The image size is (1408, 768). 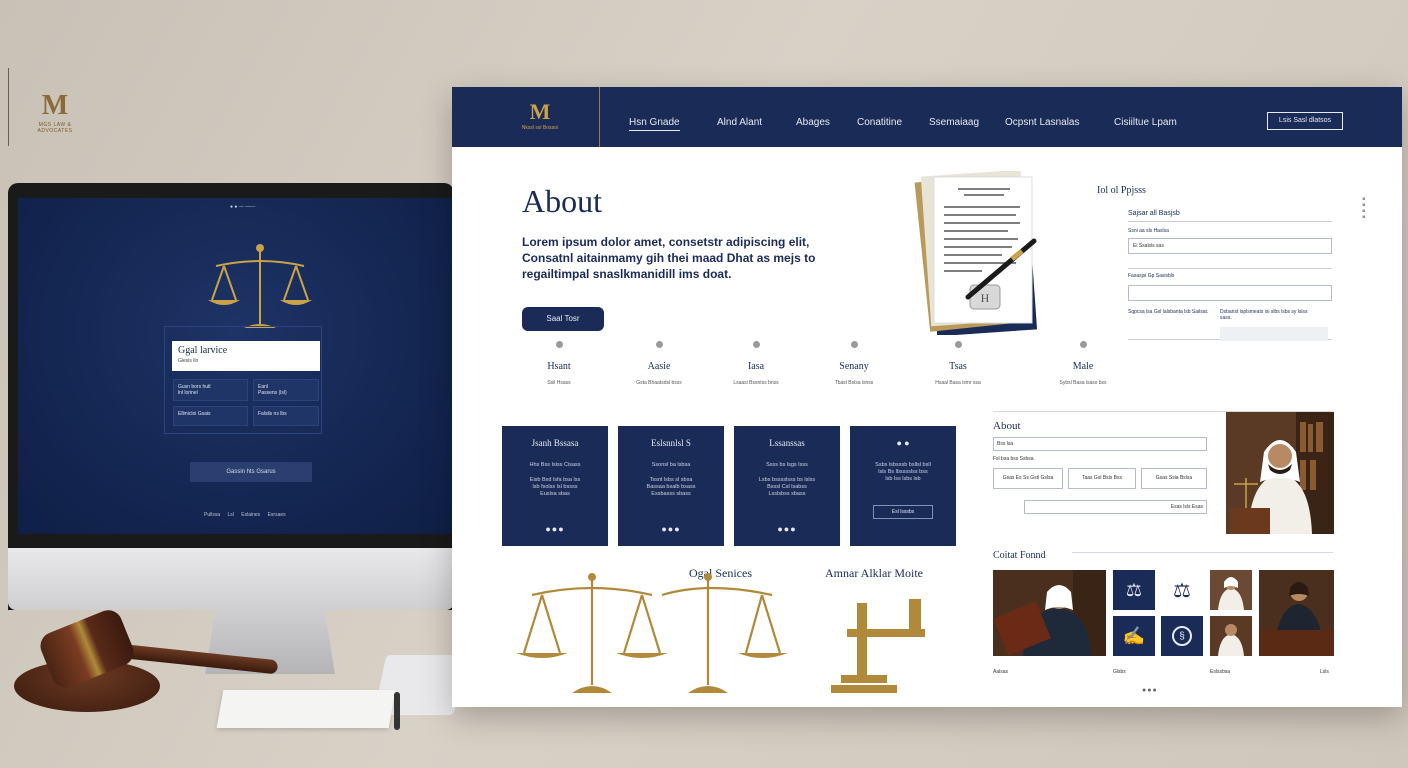 I want to click on gallery-tile: ✍, so click(x=1134, y=636).